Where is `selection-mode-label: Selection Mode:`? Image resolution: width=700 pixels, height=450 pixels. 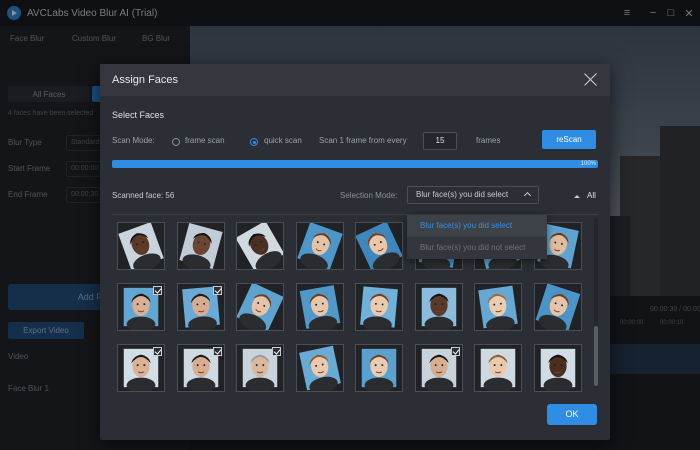
selection-mode-label: Selection Mode: is located at coordinates (369, 195).